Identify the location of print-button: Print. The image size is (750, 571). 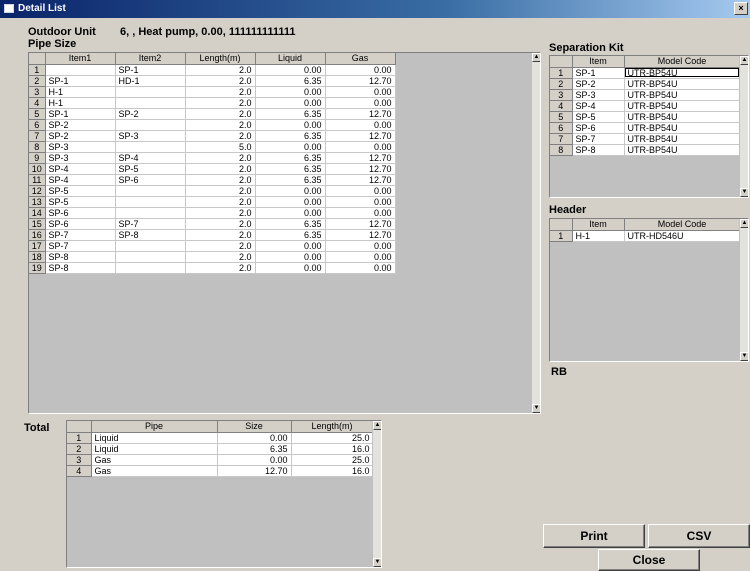
(594, 536).